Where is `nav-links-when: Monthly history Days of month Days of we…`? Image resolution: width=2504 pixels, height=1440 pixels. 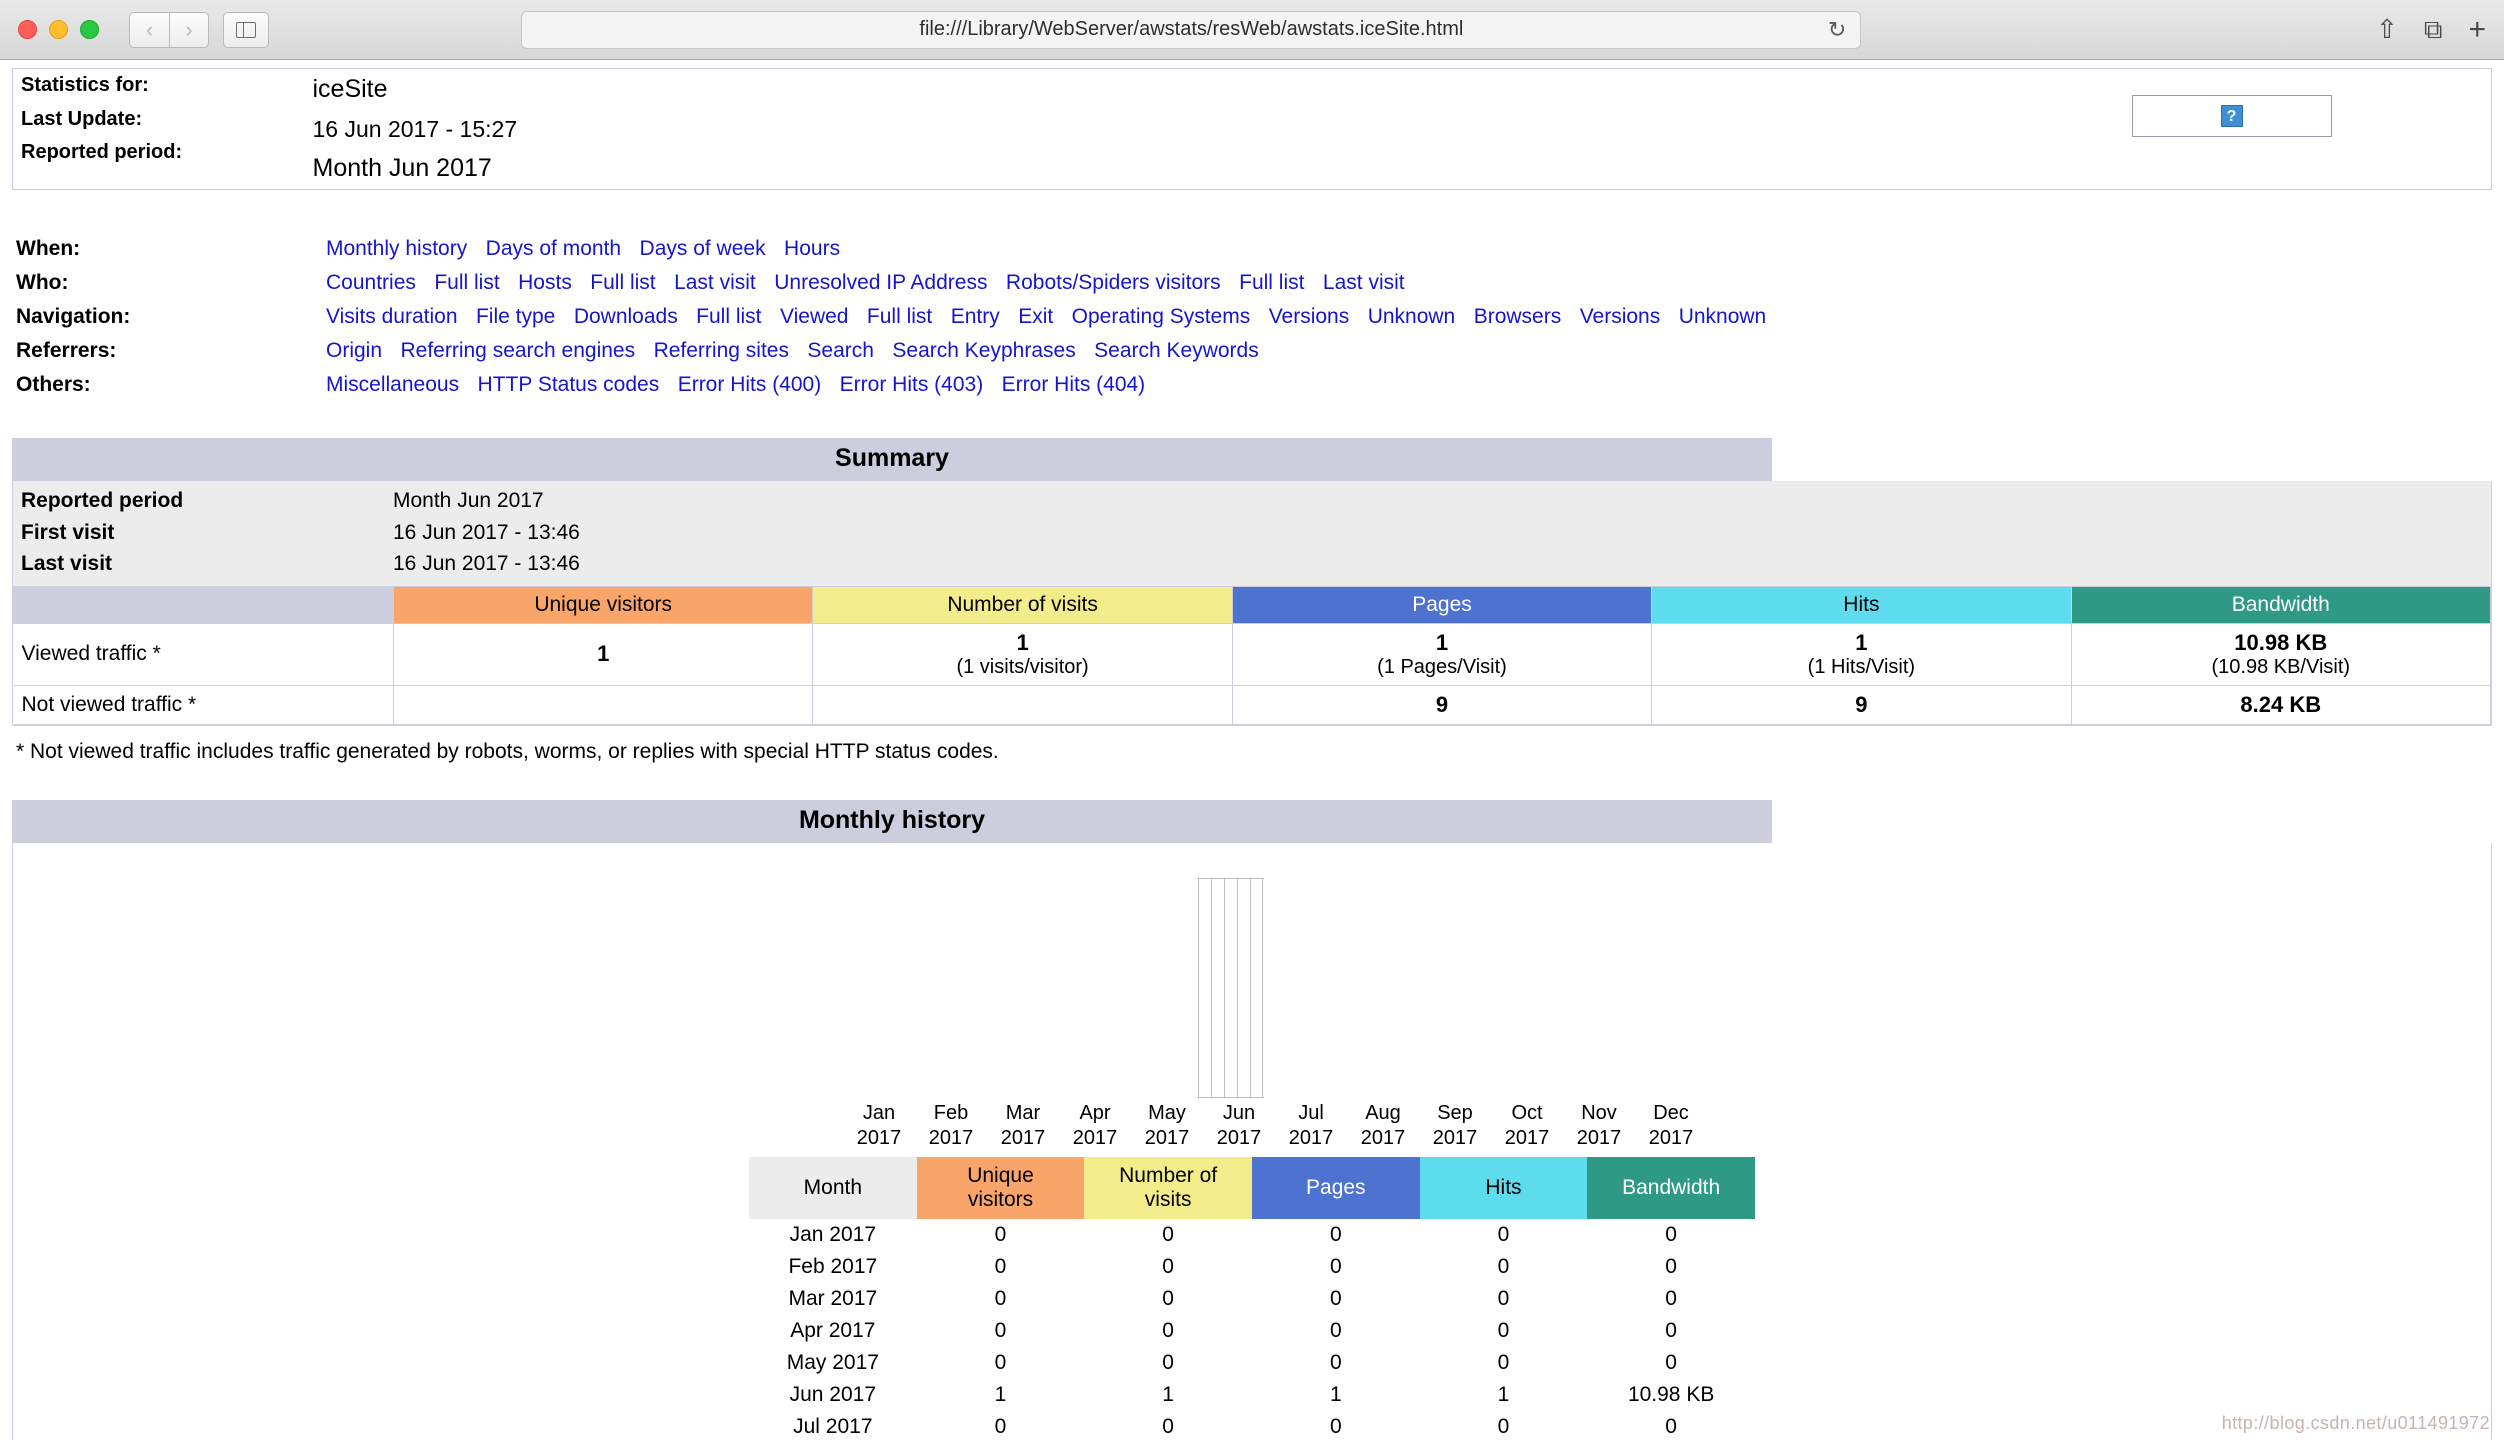 nav-links-when: Monthly history Days of month Days of we… is located at coordinates (1409, 249).